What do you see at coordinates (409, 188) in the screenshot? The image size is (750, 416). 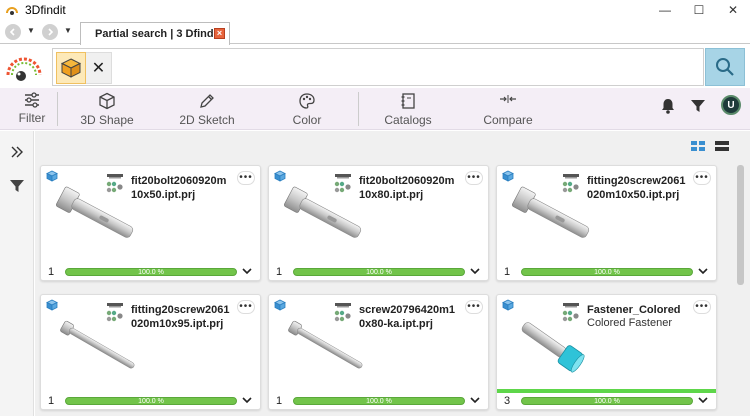 I see `part-name: fit20bolt2060920m10x80.ipt.prj` at bounding box center [409, 188].